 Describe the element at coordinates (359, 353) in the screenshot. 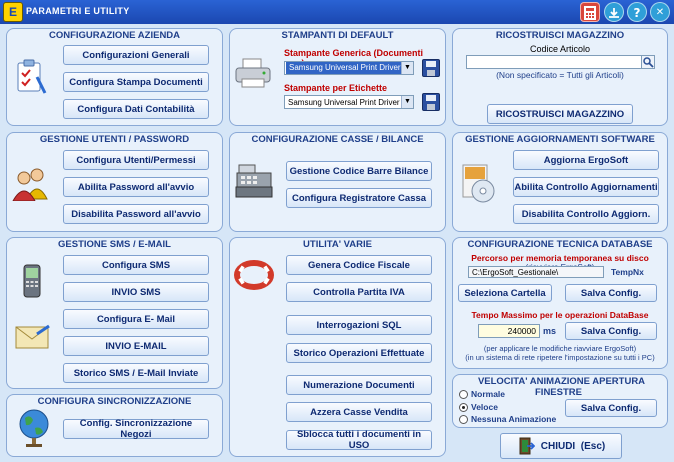

I see `storico-operazioni-button: Storico Operazioni Effettuate` at that location.